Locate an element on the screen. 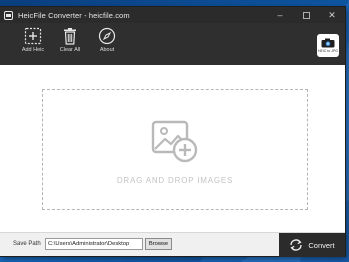 This screenshot has width=349, height=262. window-controls: – ✕ is located at coordinates (306, 15).